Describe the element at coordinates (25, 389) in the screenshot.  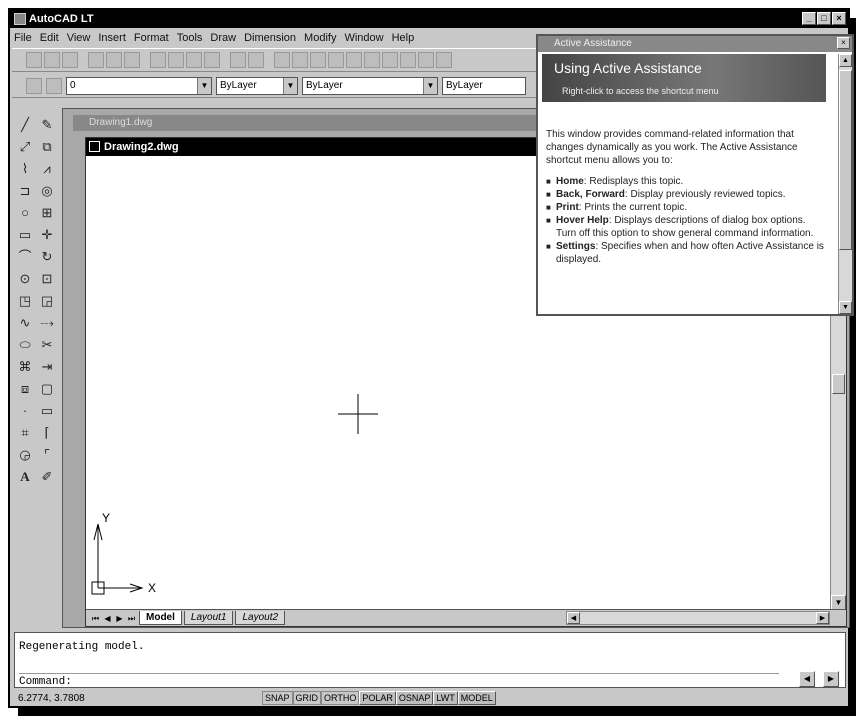
I see `make-block-icon: ⧈` at that location.